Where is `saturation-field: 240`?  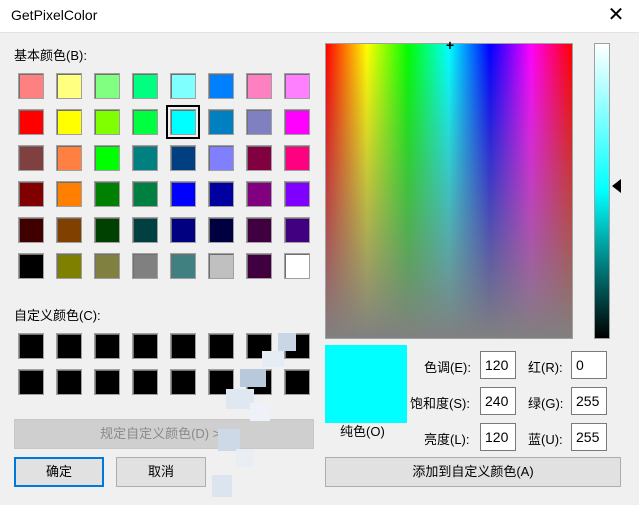 saturation-field: 240 is located at coordinates (498, 401).